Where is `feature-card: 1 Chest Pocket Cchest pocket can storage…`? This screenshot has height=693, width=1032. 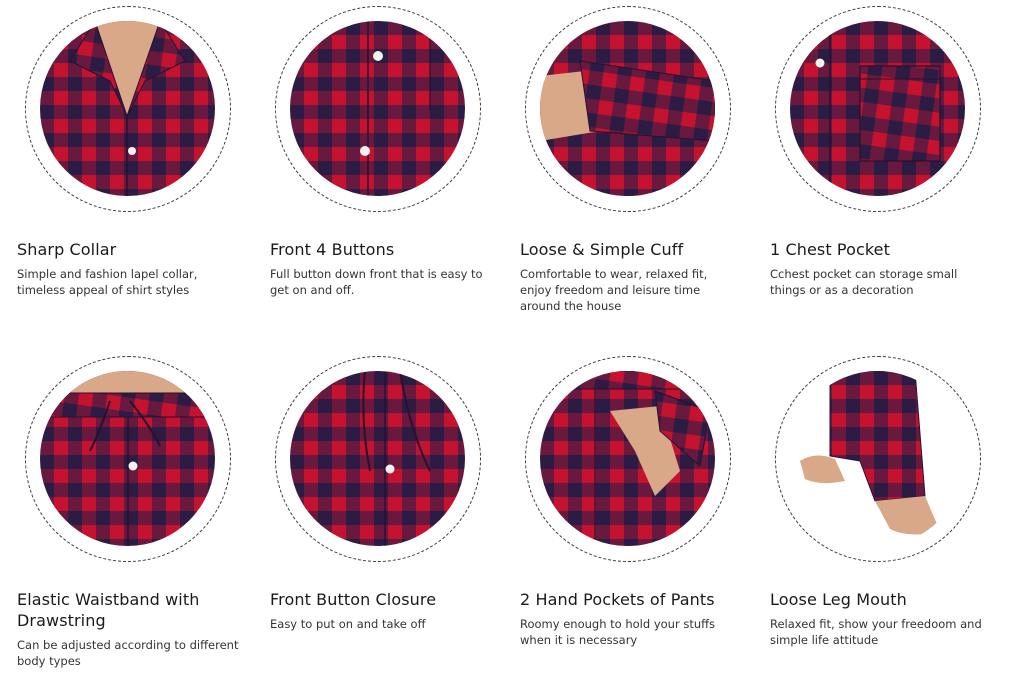 feature-card: 1 Chest Pocket Cchest pocket can storage… is located at coordinates (870, 170).